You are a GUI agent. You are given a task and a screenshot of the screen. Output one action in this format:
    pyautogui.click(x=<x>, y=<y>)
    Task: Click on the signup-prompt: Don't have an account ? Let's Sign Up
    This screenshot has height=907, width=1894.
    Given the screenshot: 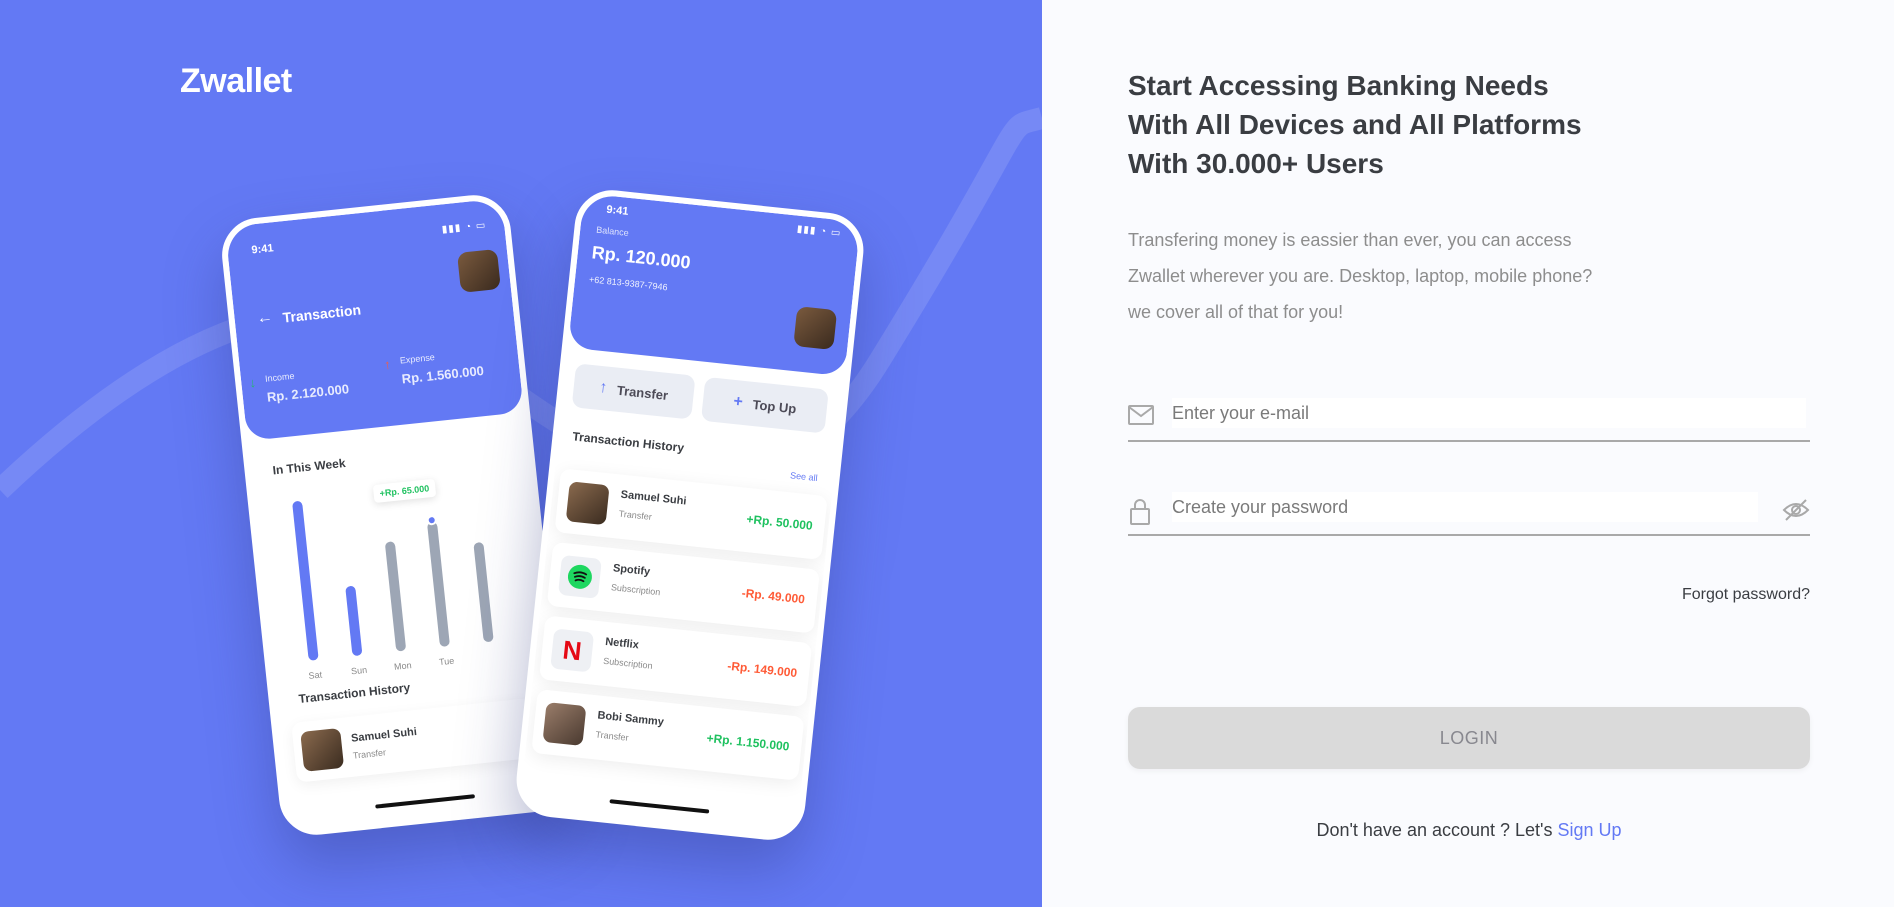 What is the action you would take?
    pyautogui.click(x=1469, y=830)
    